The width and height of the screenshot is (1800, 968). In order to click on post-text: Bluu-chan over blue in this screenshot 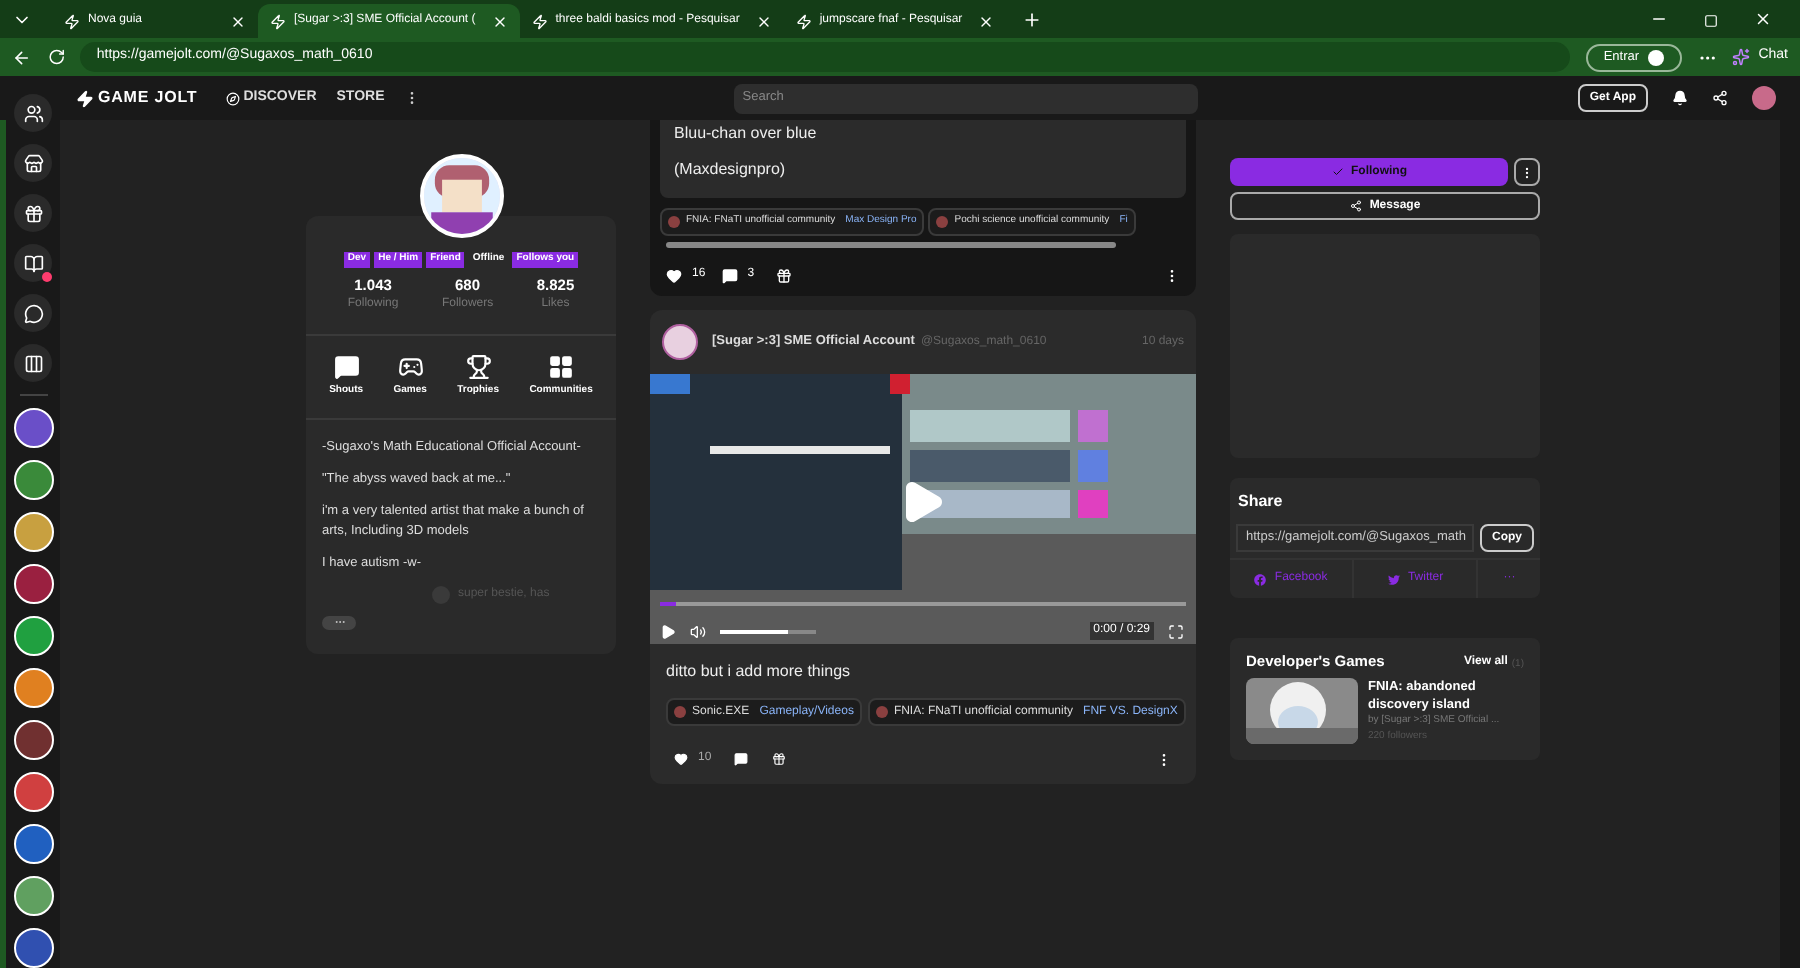, I will do `click(746, 134)`.